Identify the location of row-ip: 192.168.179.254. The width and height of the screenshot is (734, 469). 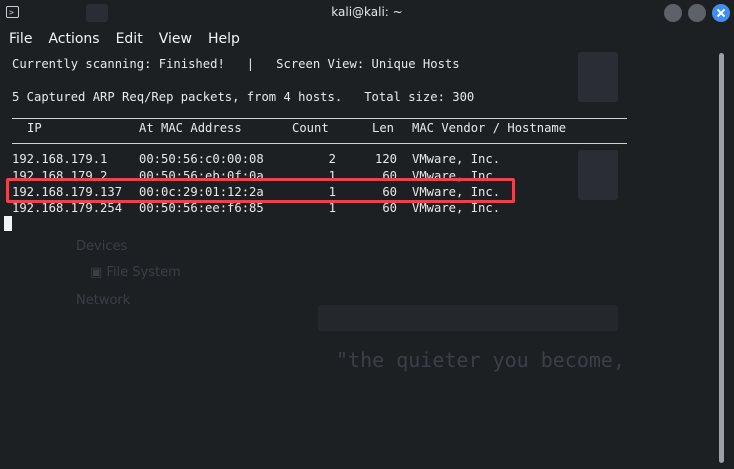
(67, 208).